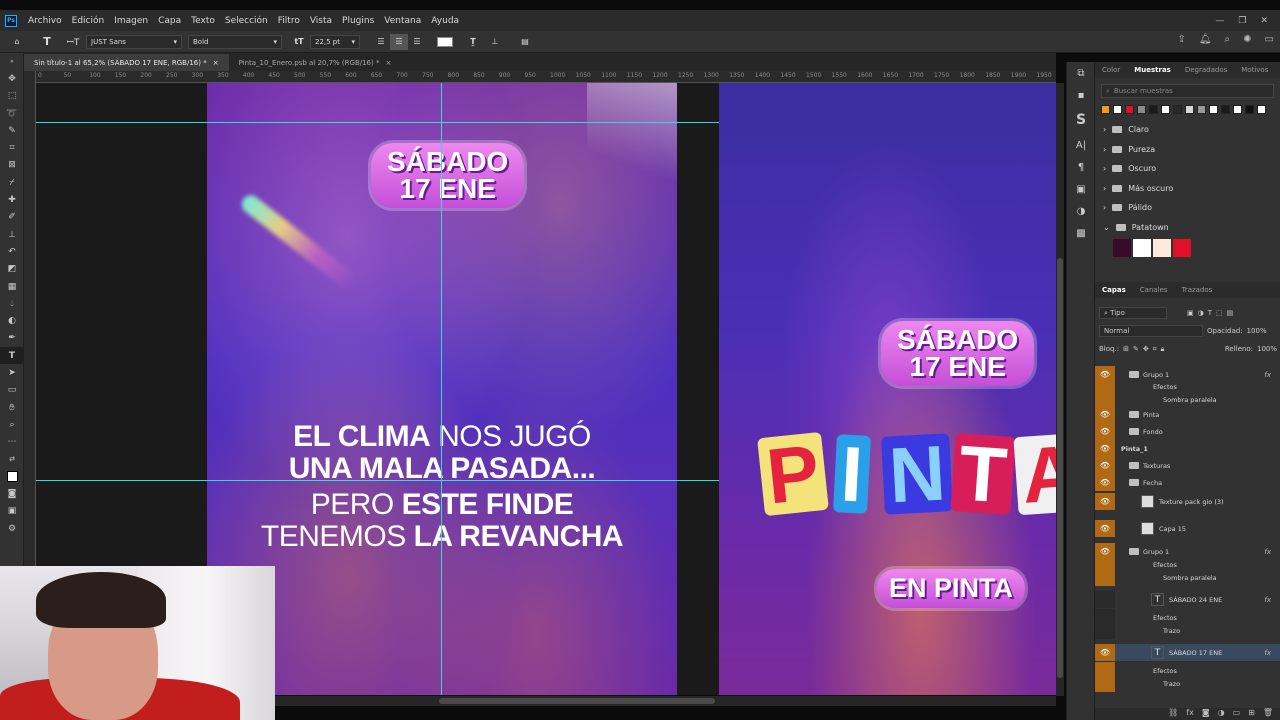 Image resolution: width=1280 pixels, height=720 pixels. Describe the element at coordinates (12, 234) in the screenshot. I see `clone-stamp-tool-icon: ⊥` at that location.